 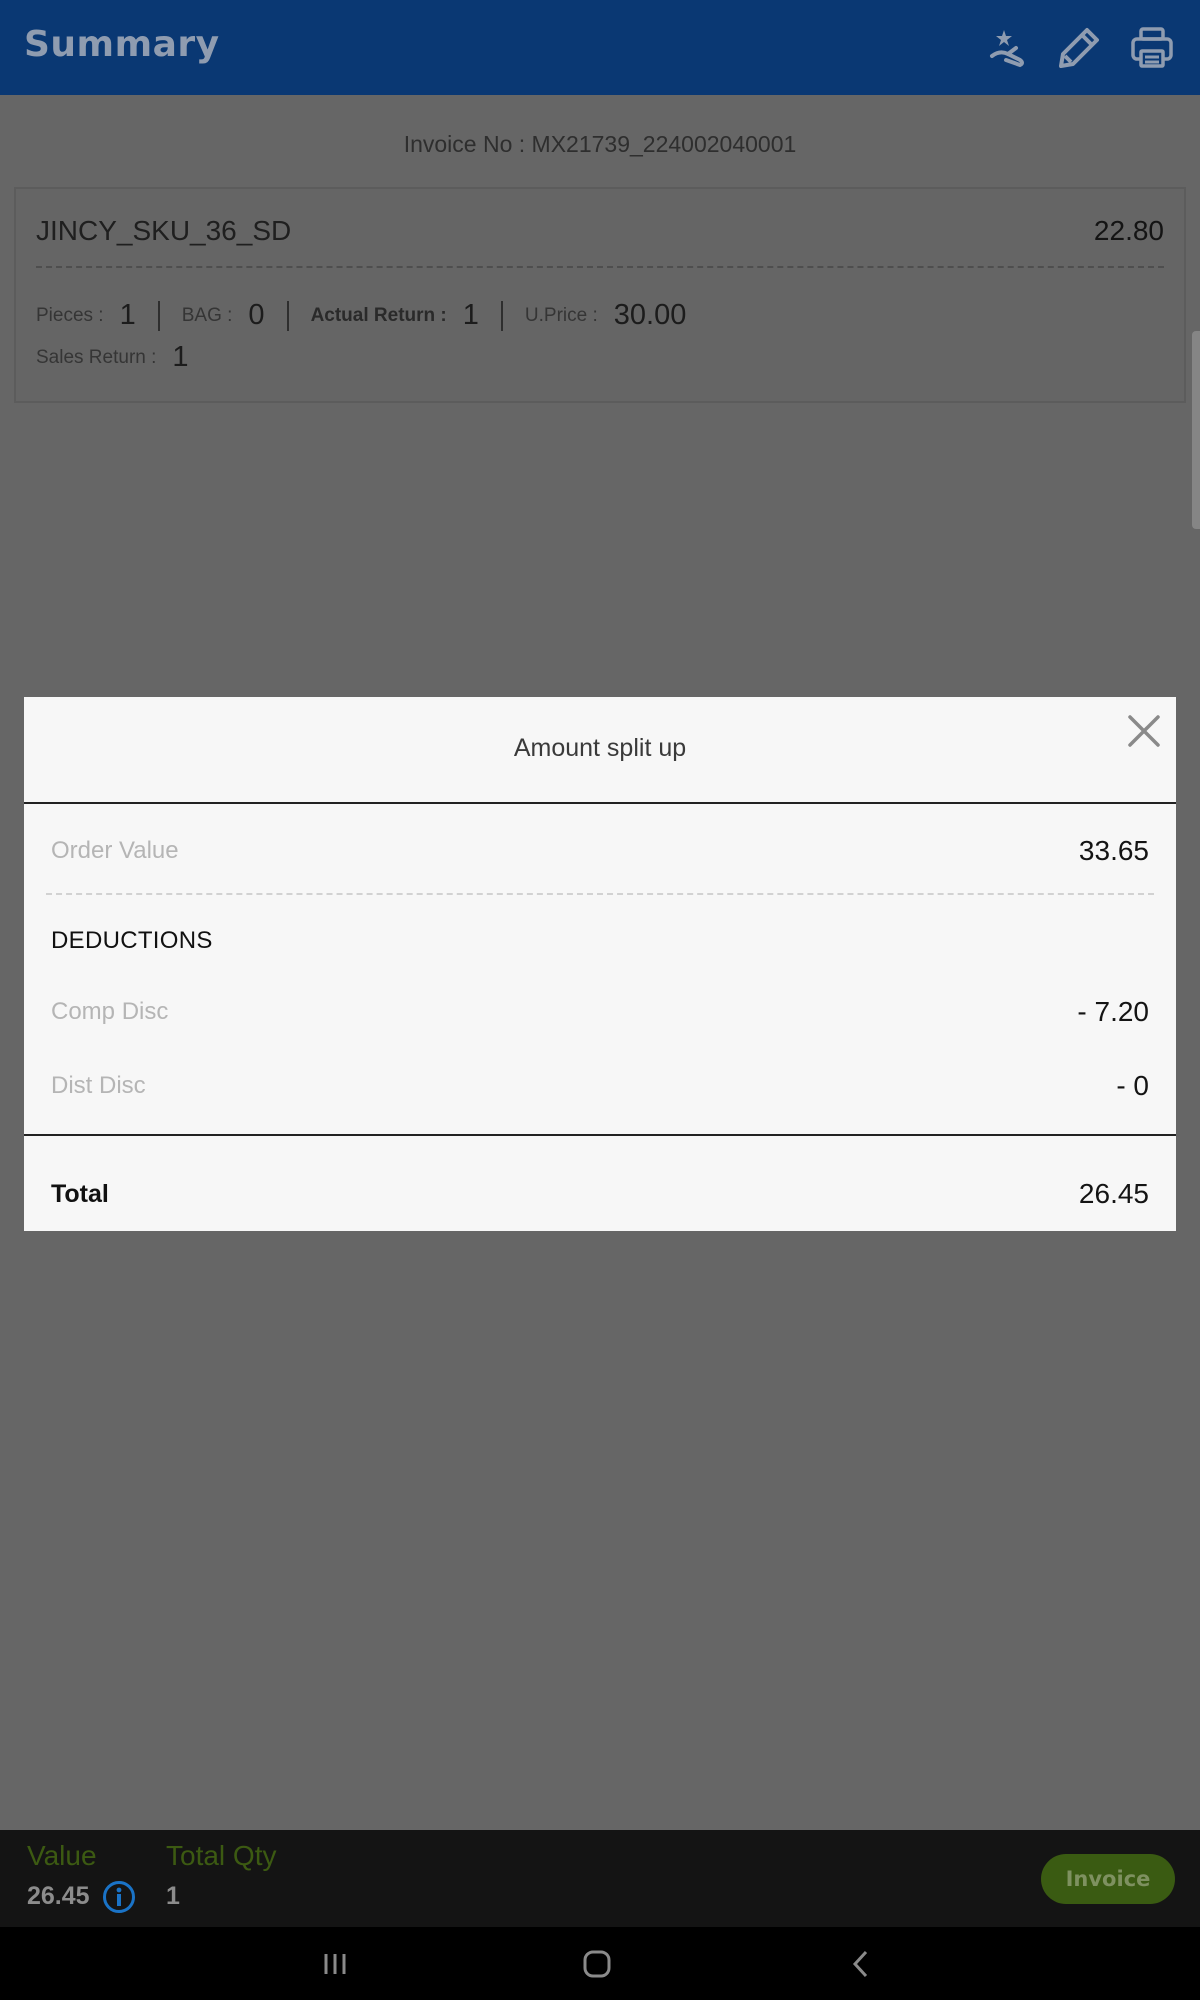 What do you see at coordinates (122, 44) in the screenshot?
I see `page-title: Summary` at bounding box center [122, 44].